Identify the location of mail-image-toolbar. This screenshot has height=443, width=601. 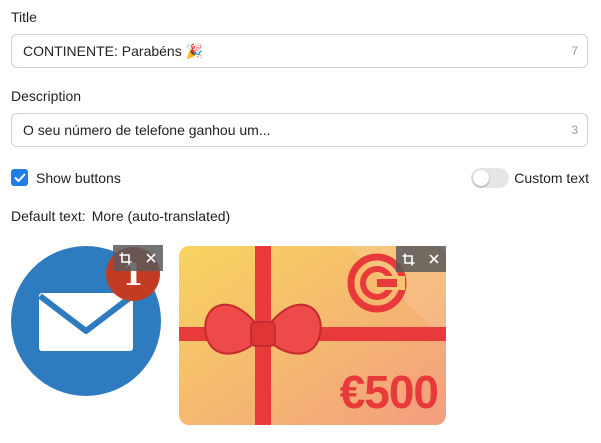
(138, 258).